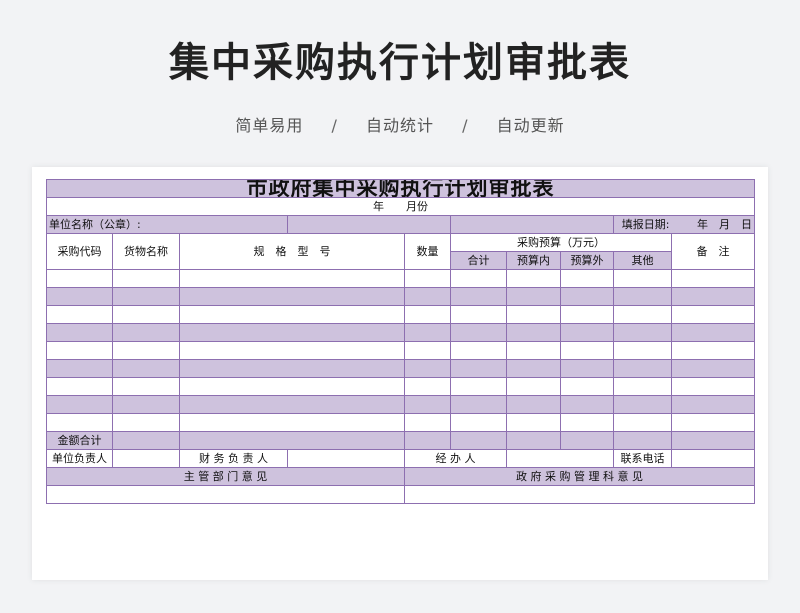 The height and width of the screenshot is (613, 800). Describe the element at coordinates (713, 458) in the screenshot. I see `phone-value` at that location.